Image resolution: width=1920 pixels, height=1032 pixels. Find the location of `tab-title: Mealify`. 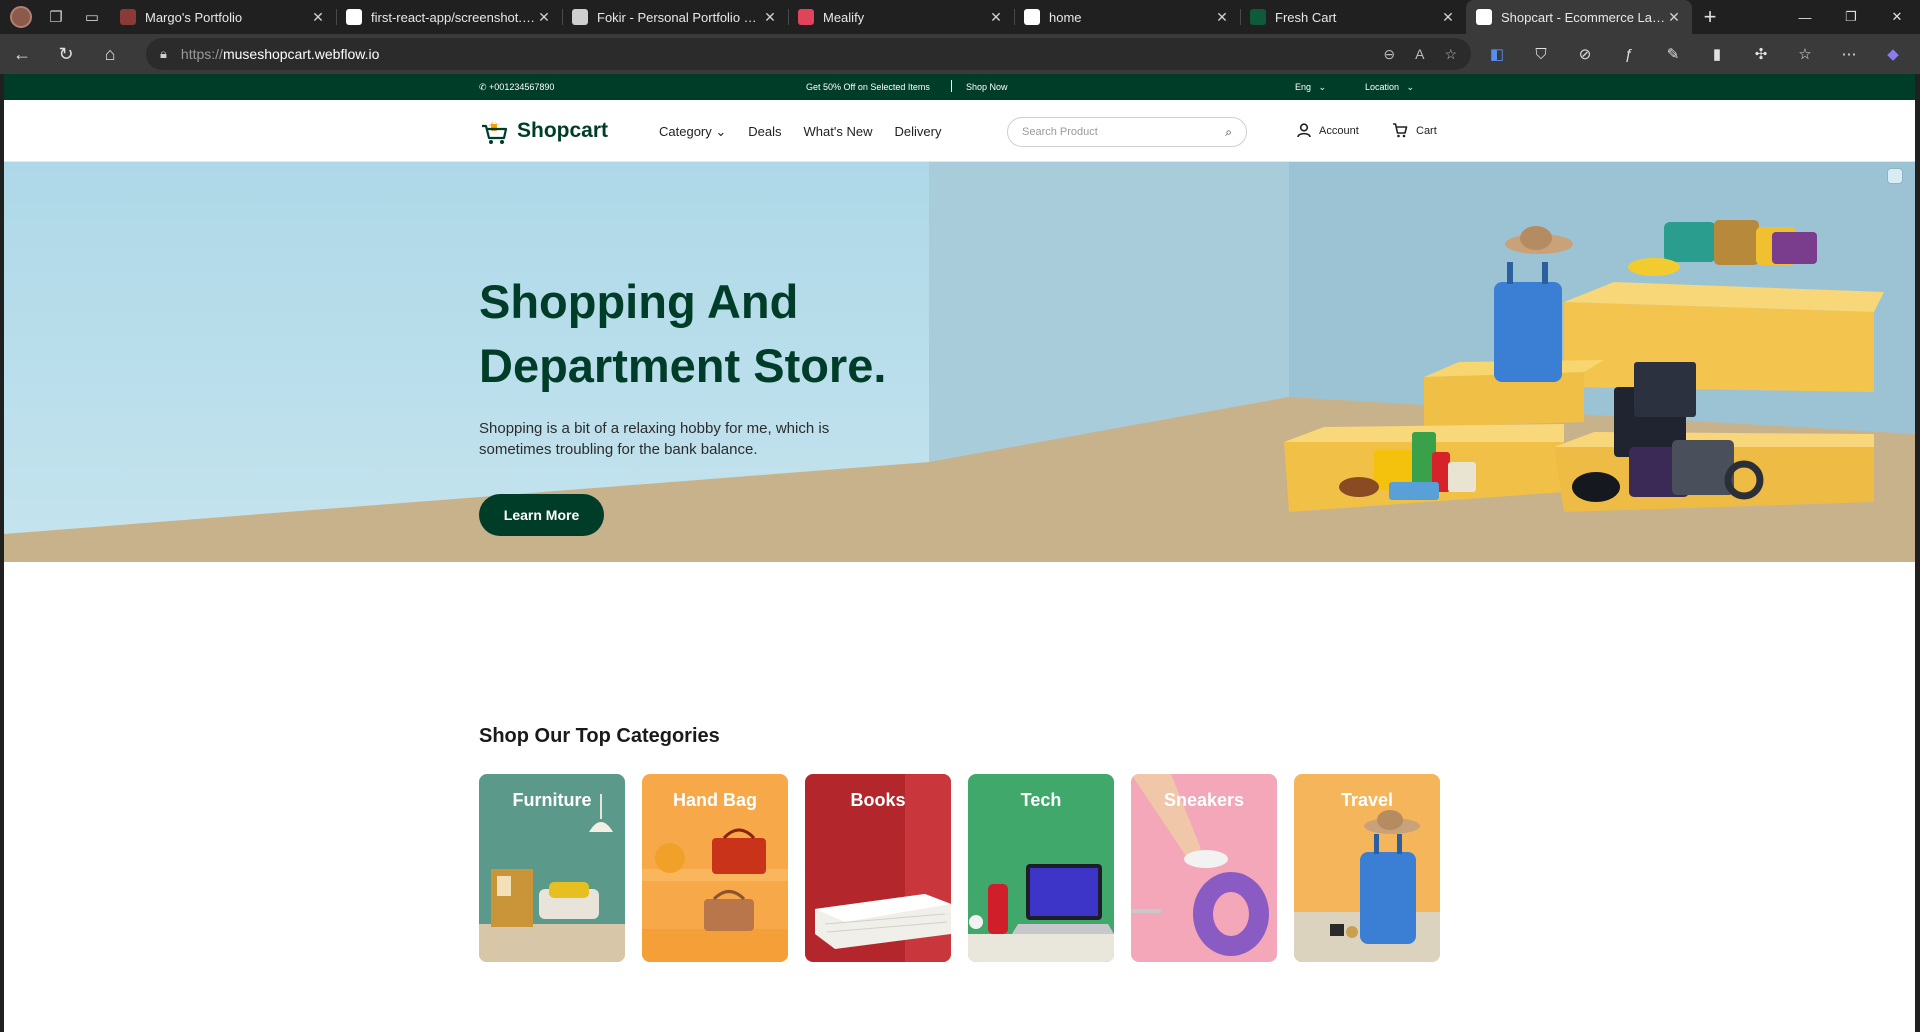

tab-title: Mealify is located at coordinates (844, 17).